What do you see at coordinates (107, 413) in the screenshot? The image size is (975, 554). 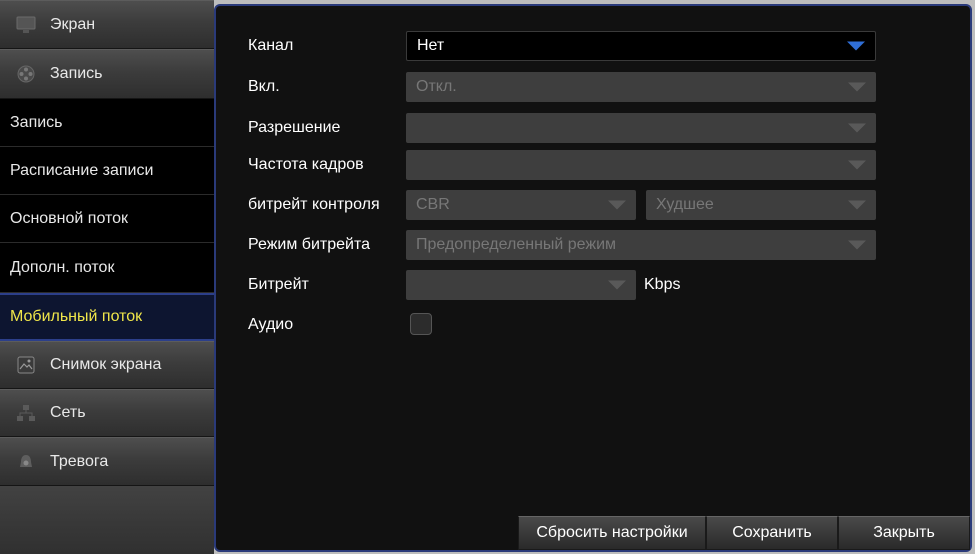 I see `sidebar-category-network: Сеть` at bounding box center [107, 413].